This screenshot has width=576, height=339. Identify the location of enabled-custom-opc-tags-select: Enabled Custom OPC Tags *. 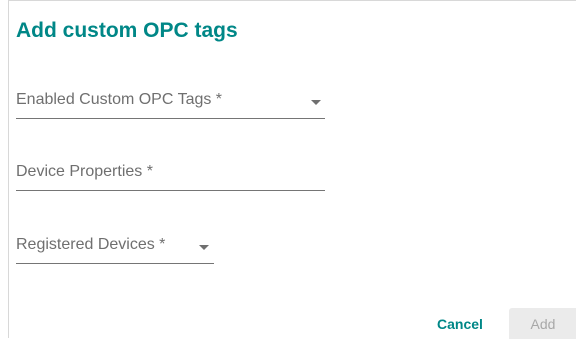
(170, 104).